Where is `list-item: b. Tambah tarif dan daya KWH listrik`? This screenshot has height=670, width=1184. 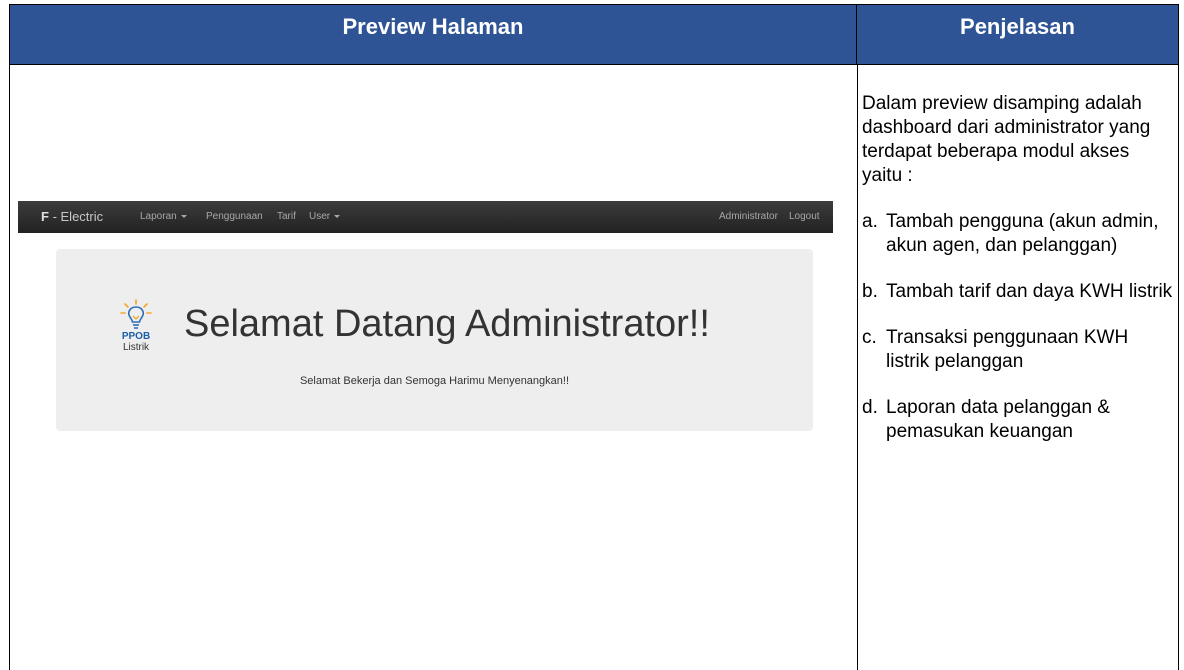
list-item: b. Tambah tarif dan daya KWH listrik is located at coordinates (1018, 292).